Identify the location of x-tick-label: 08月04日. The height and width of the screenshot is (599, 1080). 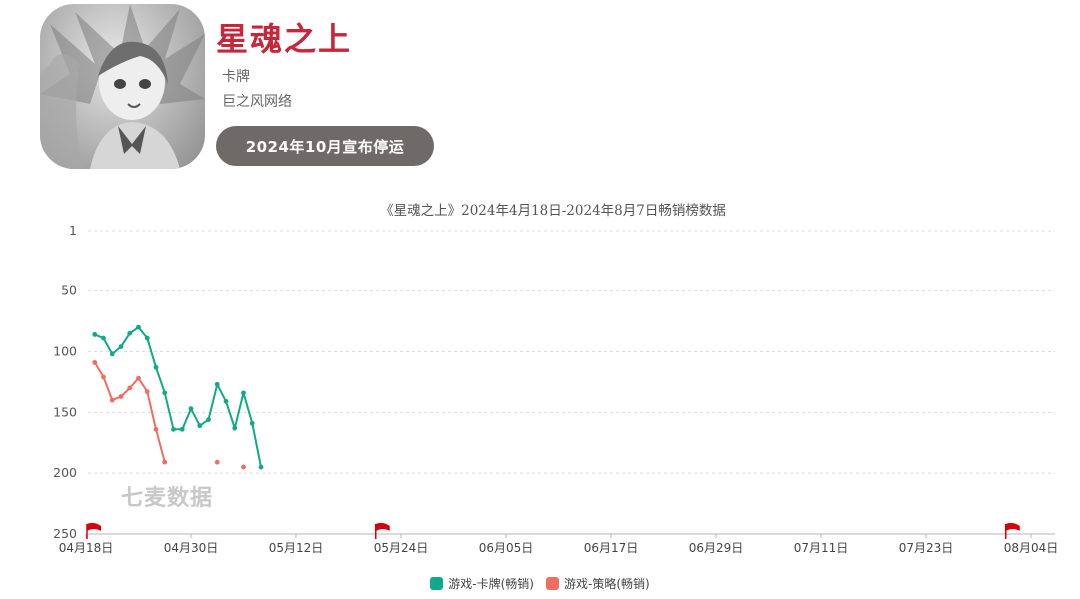
(1031, 548).